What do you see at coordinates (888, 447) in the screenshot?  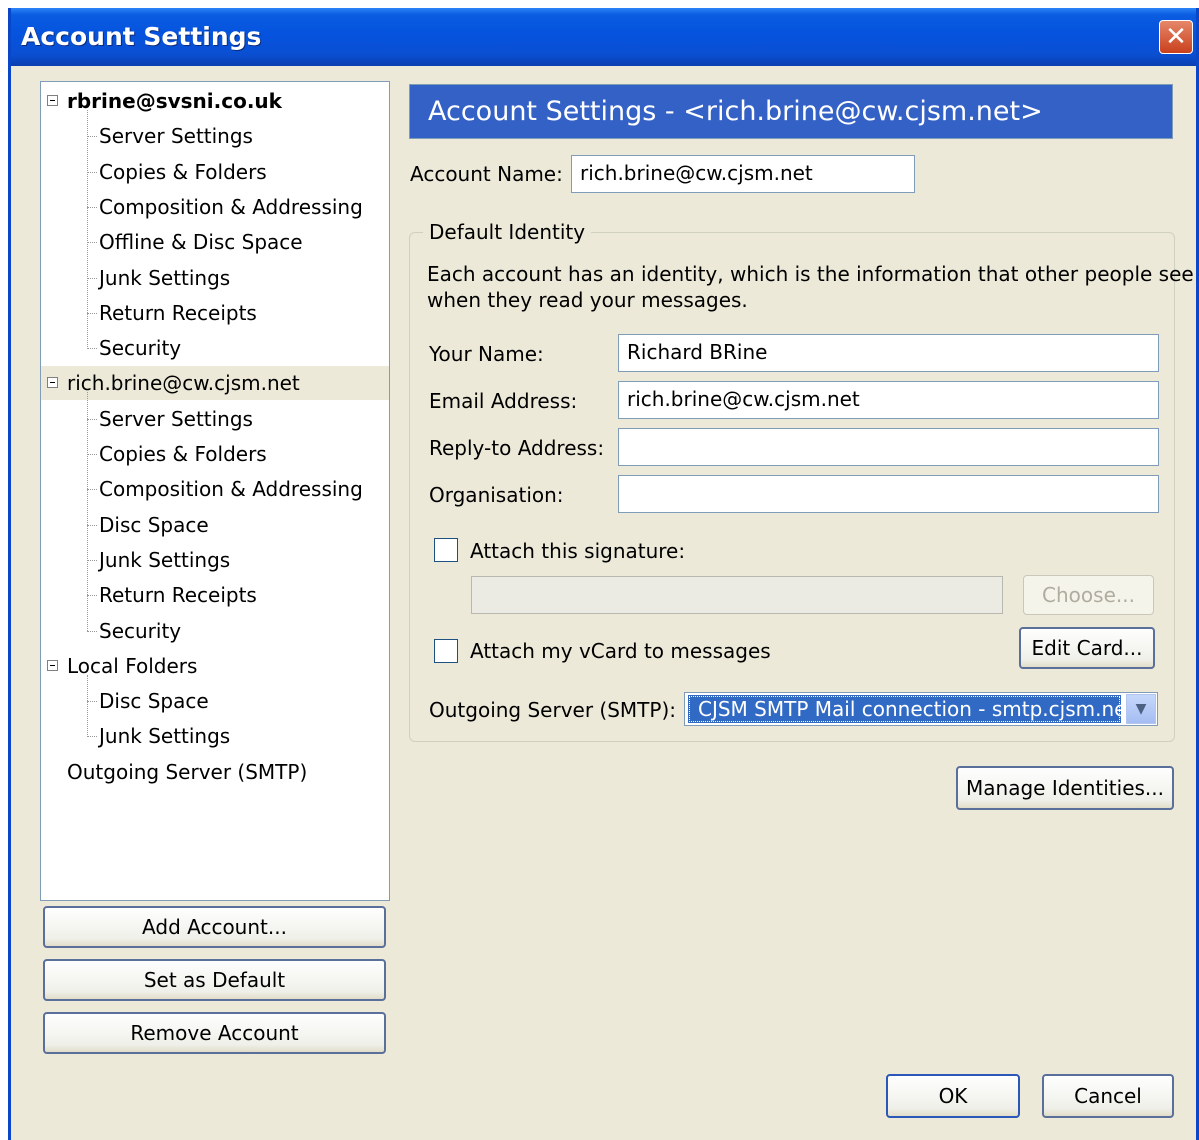 I see `reply-to-field` at bounding box center [888, 447].